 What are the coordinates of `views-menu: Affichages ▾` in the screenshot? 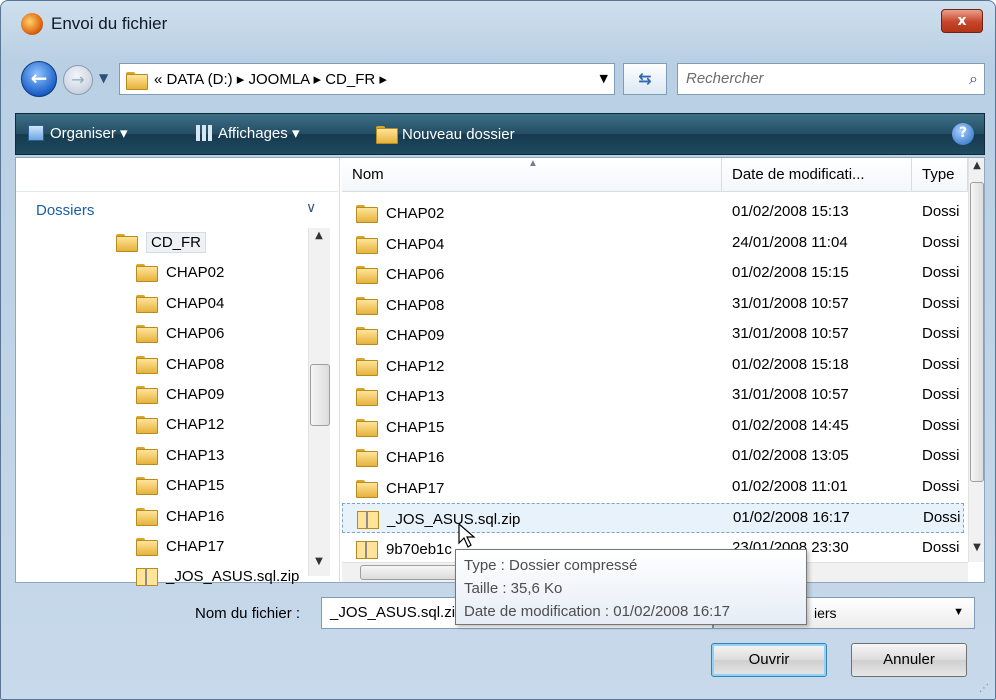 It's located at (247, 133).